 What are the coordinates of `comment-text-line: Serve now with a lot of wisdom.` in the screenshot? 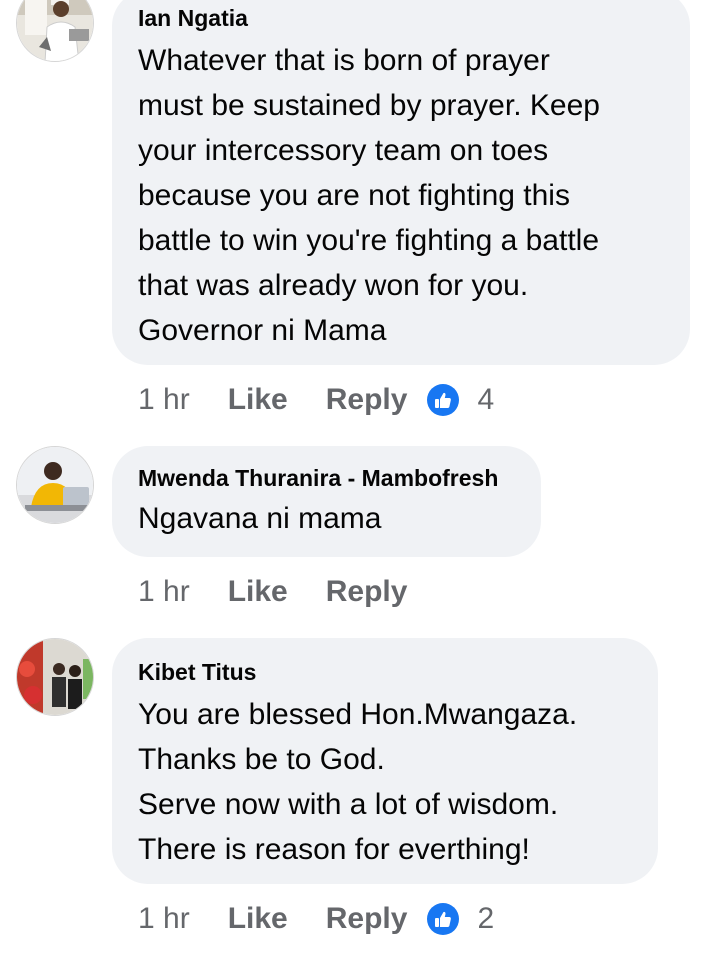 It's located at (348, 804).